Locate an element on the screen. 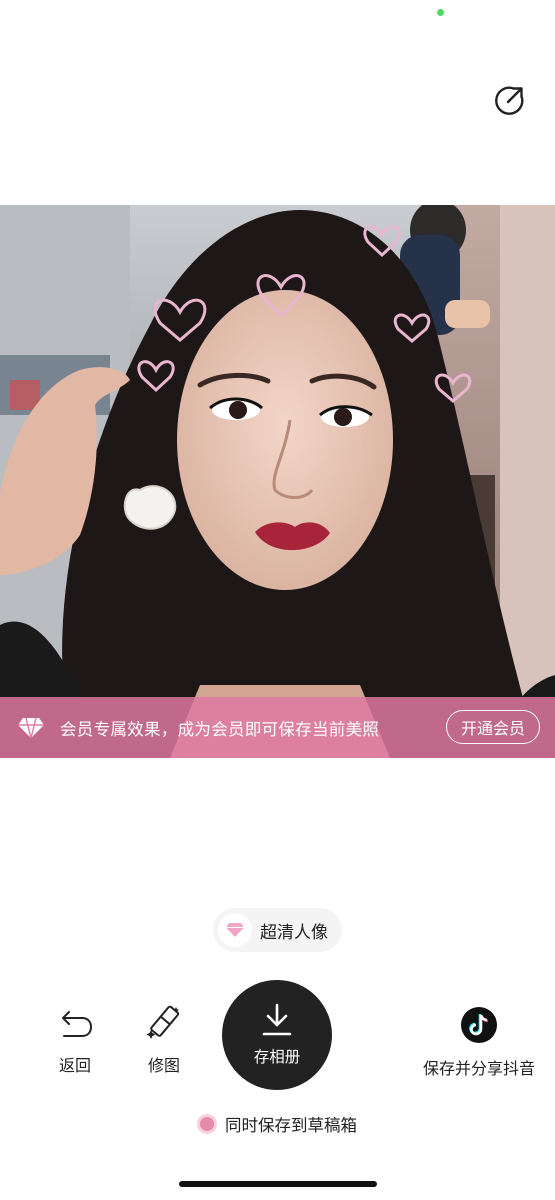 The image size is (555, 1200). pink-gem-icon is located at coordinates (235, 930).